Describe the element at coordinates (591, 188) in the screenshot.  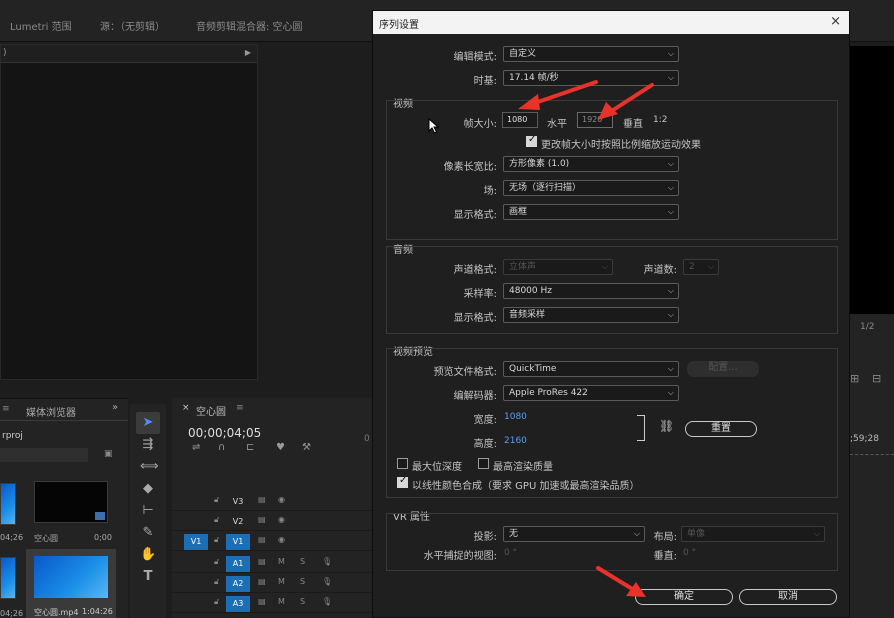
I see `fields-select: 无场（逐行扫描） ⌵` at that location.